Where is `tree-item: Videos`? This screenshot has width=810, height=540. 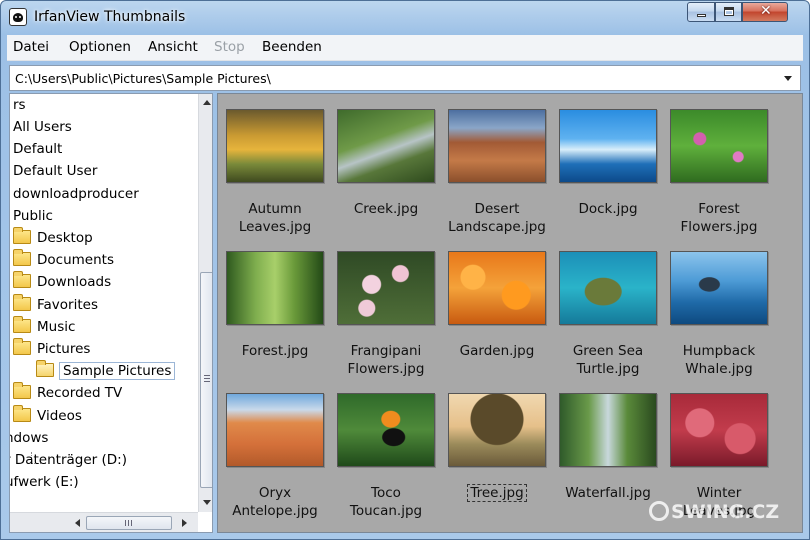 tree-item: Videos is located at coordinates (47, 415).